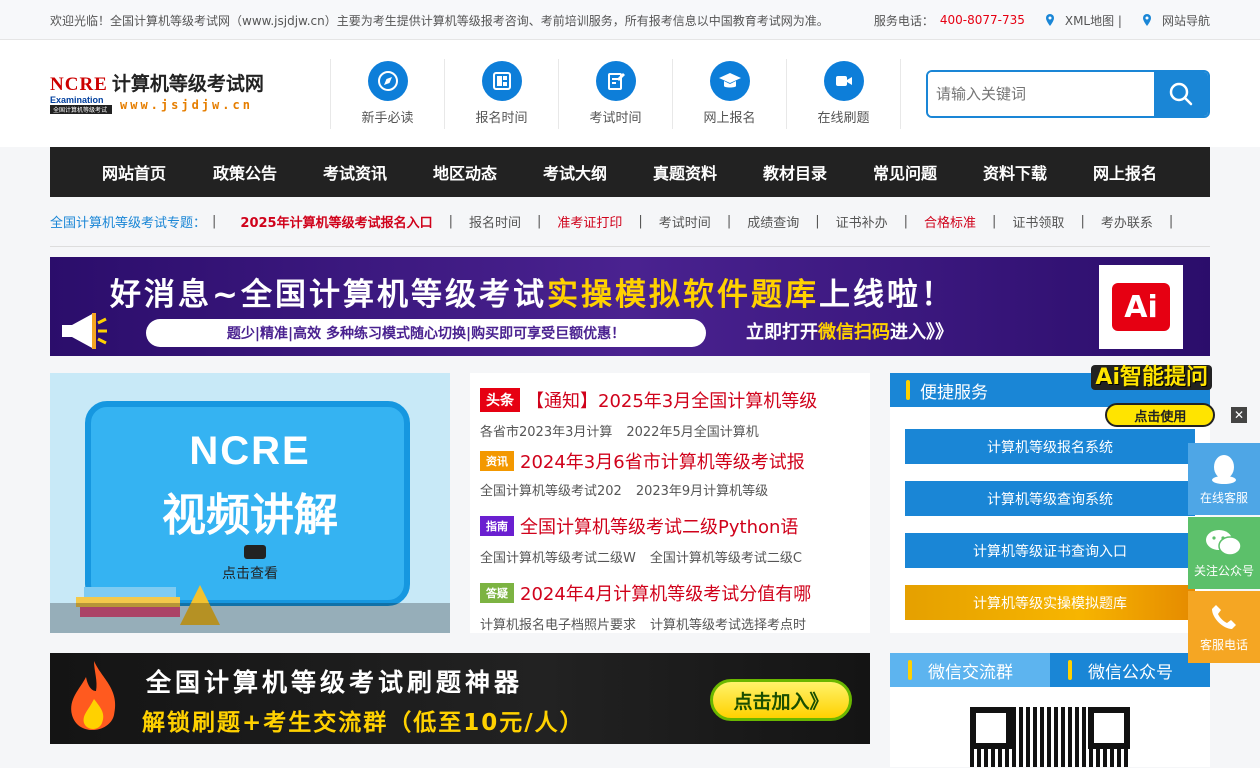 This screenshot has height=768, width=1260. What do you see at coordinates (1186, 20) in the screenshot?
I see `site-nav-link: 网站导航` at bounding box center [1186, 20].